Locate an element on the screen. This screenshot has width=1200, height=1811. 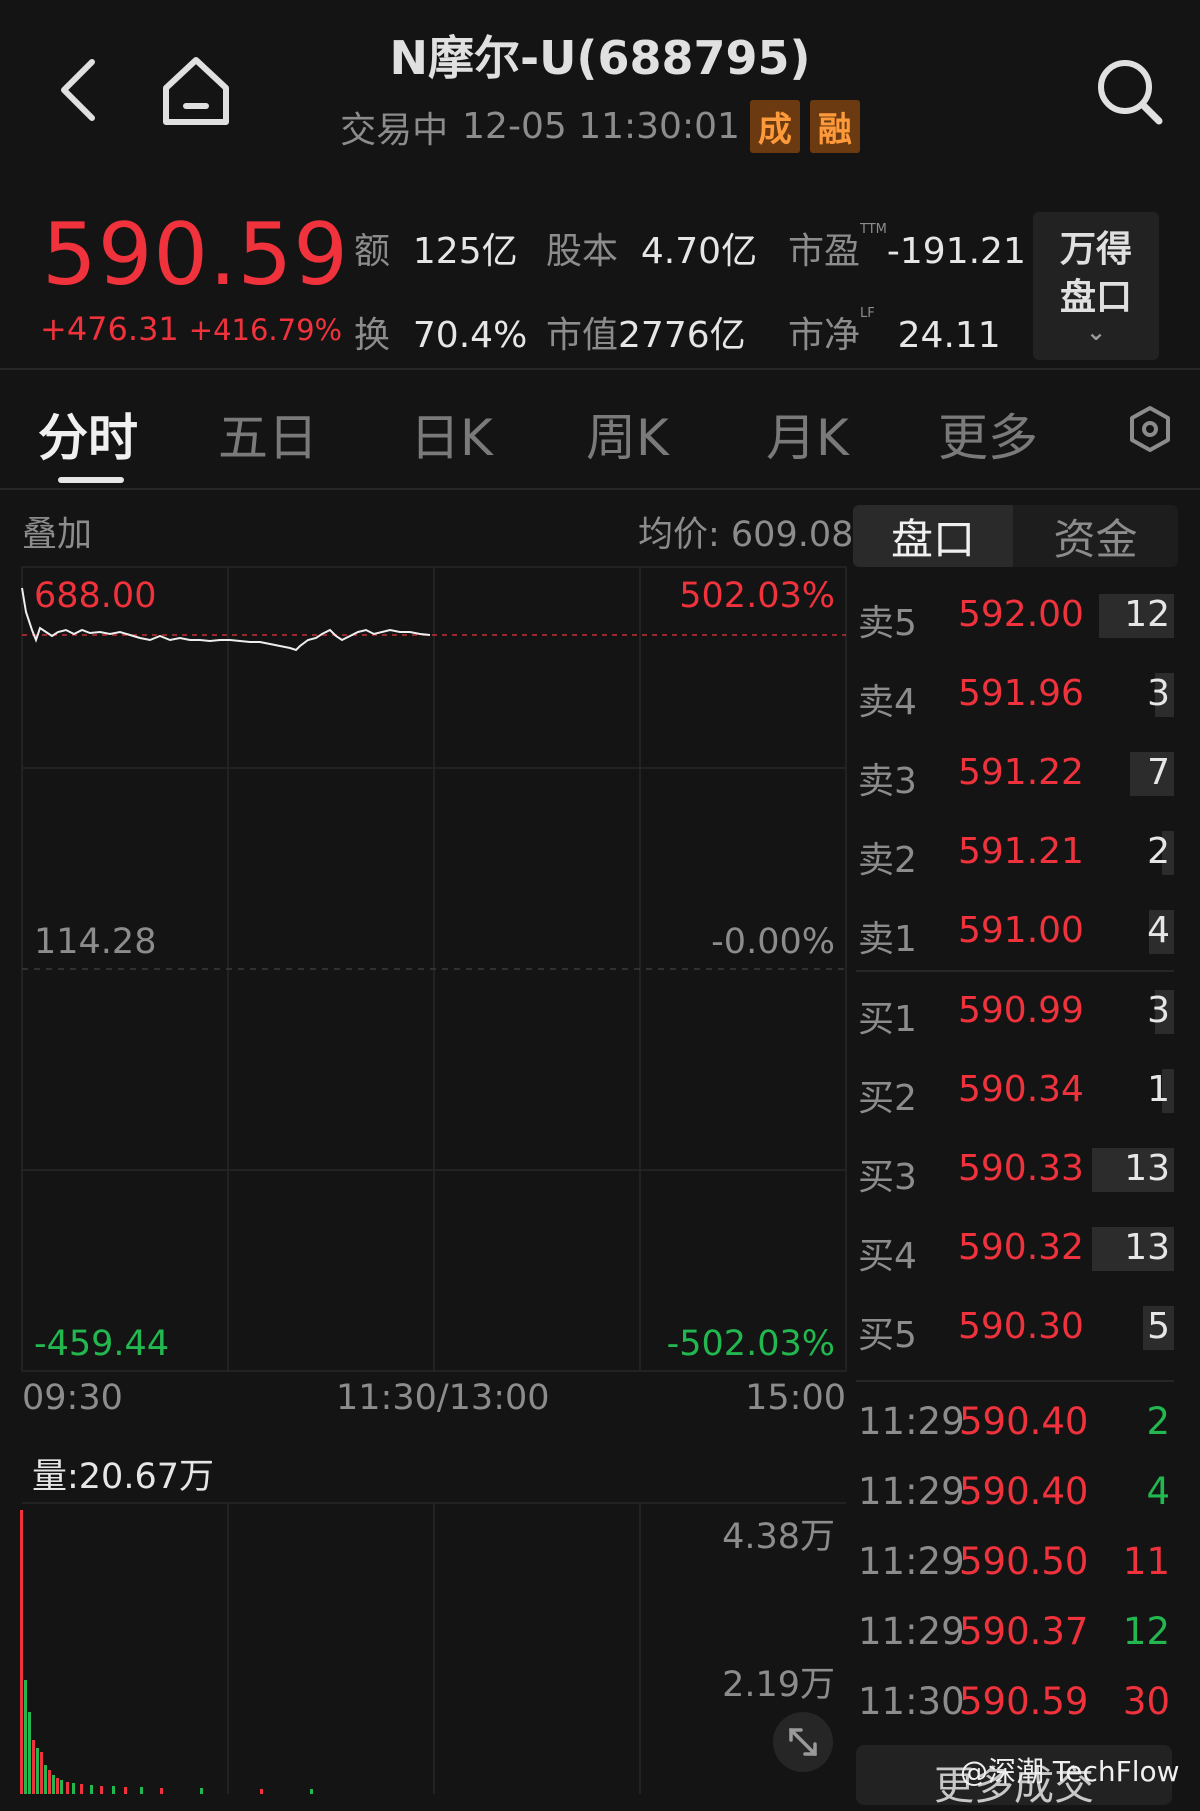
y-axis-top-percent: 502.03% is located at coordinates (757, 596).